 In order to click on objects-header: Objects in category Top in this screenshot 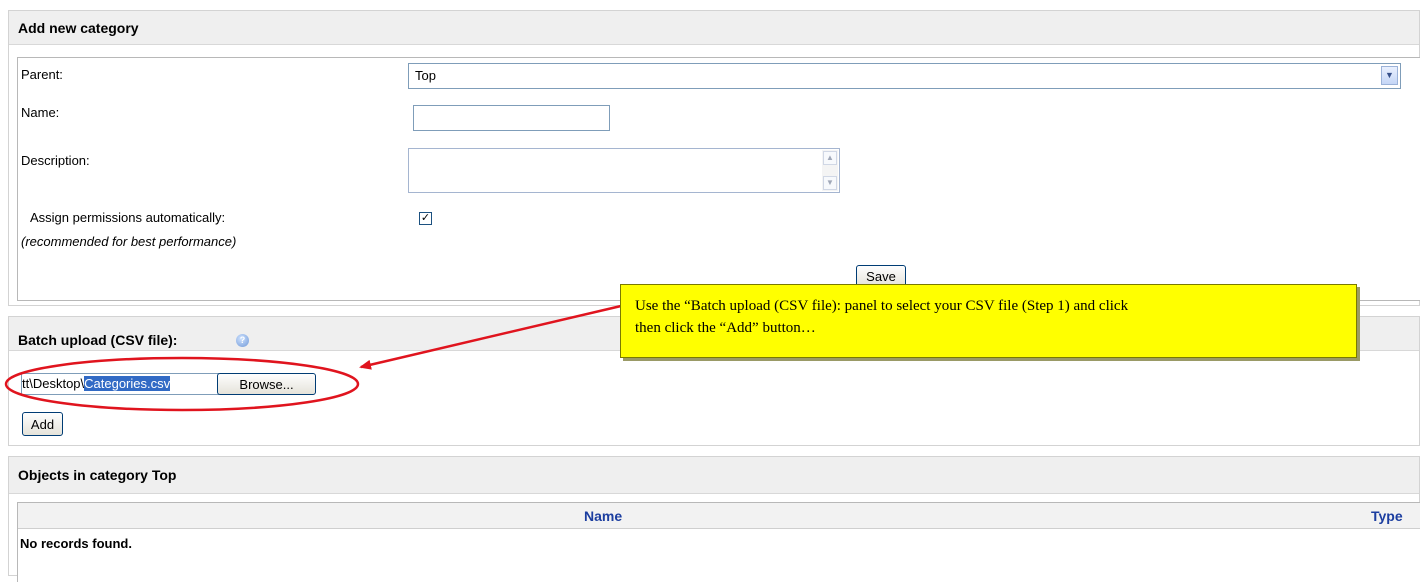, I will do `click(714, 475)`.